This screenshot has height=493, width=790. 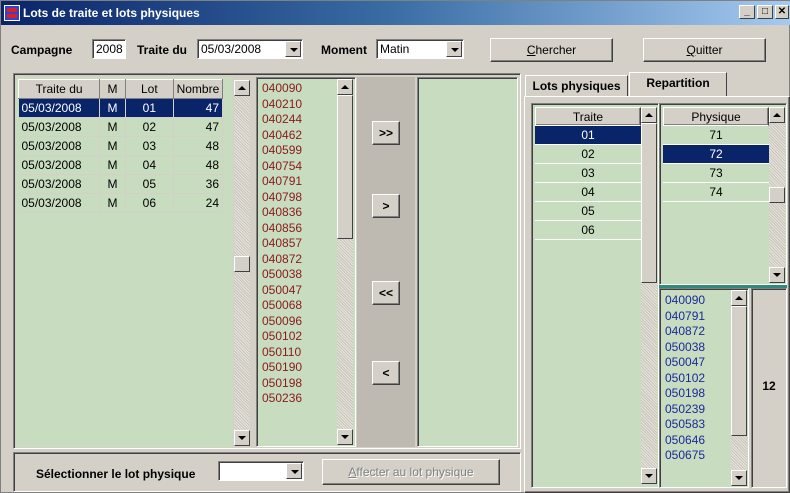 What do you see at coordinates (588, 154) in the screenshot?
I see `list-item: 02` at bounding box center [588, 154].